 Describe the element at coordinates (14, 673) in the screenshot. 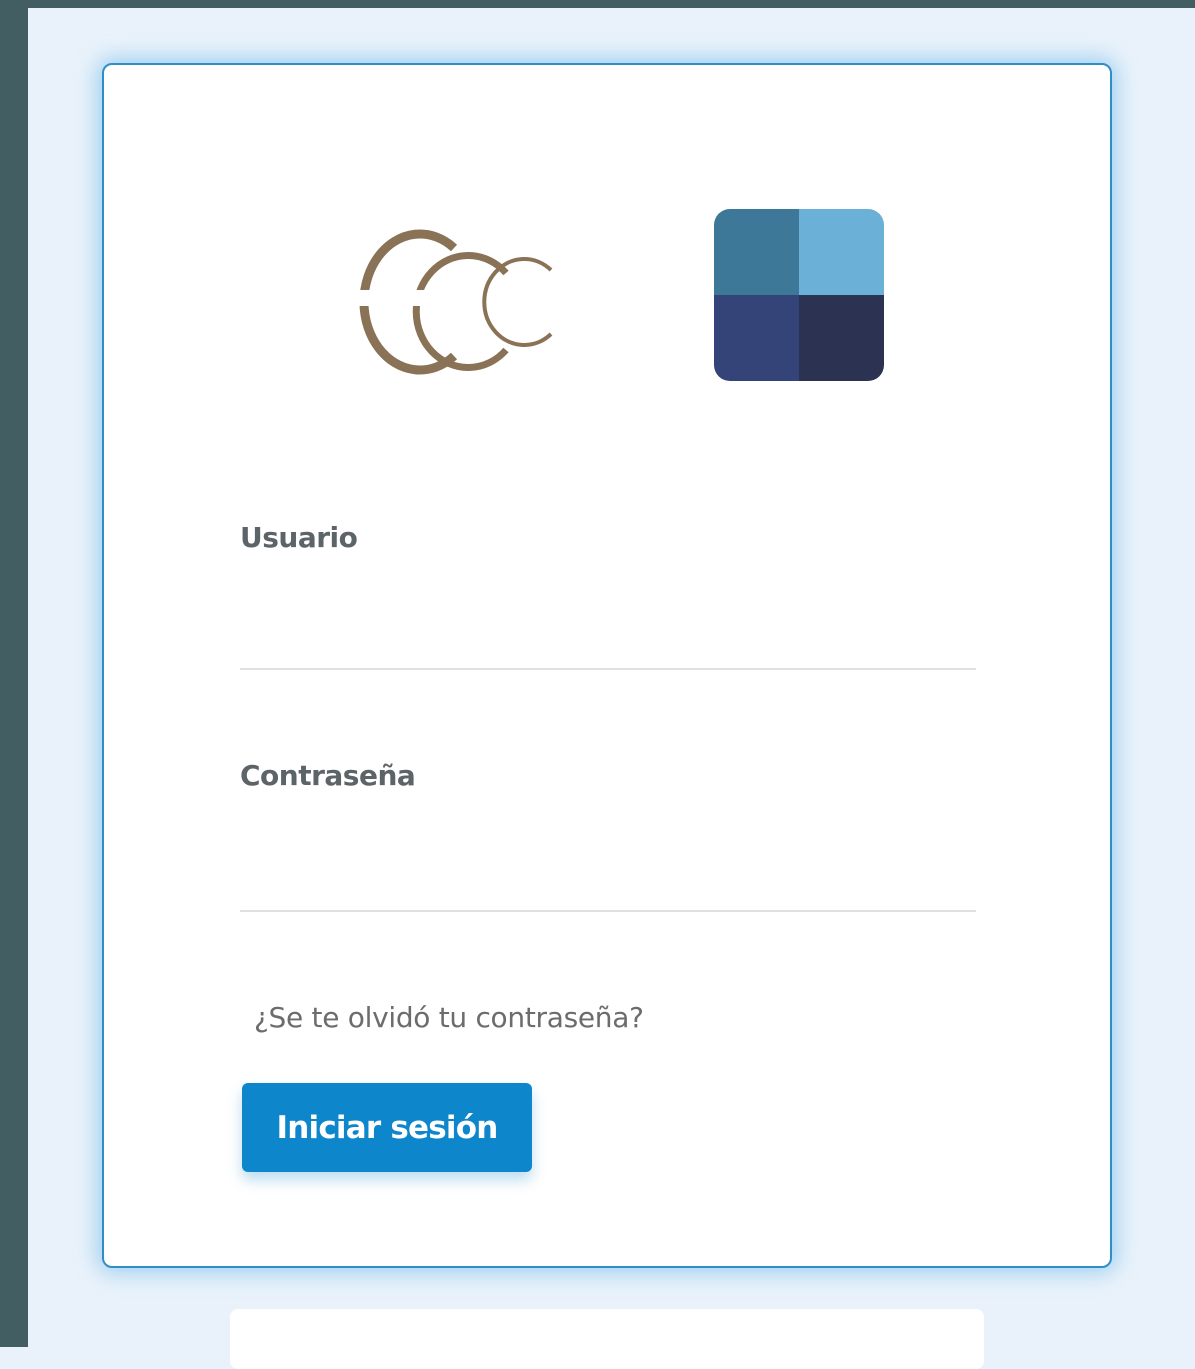

I see `frame-left-border` at that location.